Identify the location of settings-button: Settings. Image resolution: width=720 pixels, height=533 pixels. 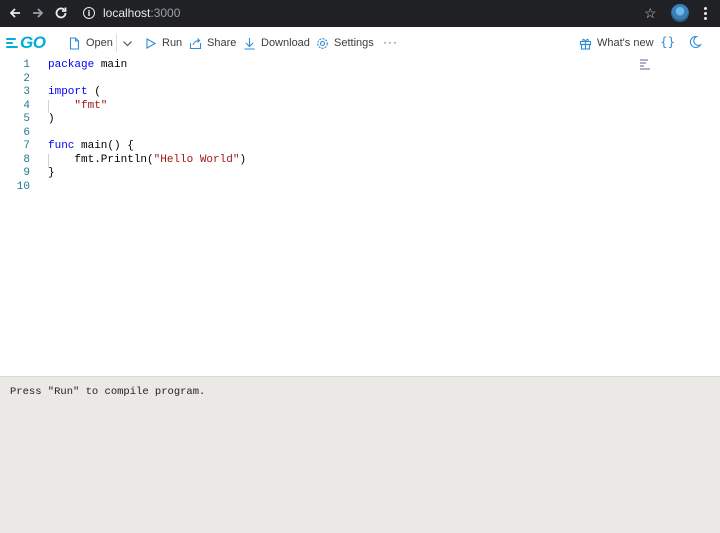
(345, 43).